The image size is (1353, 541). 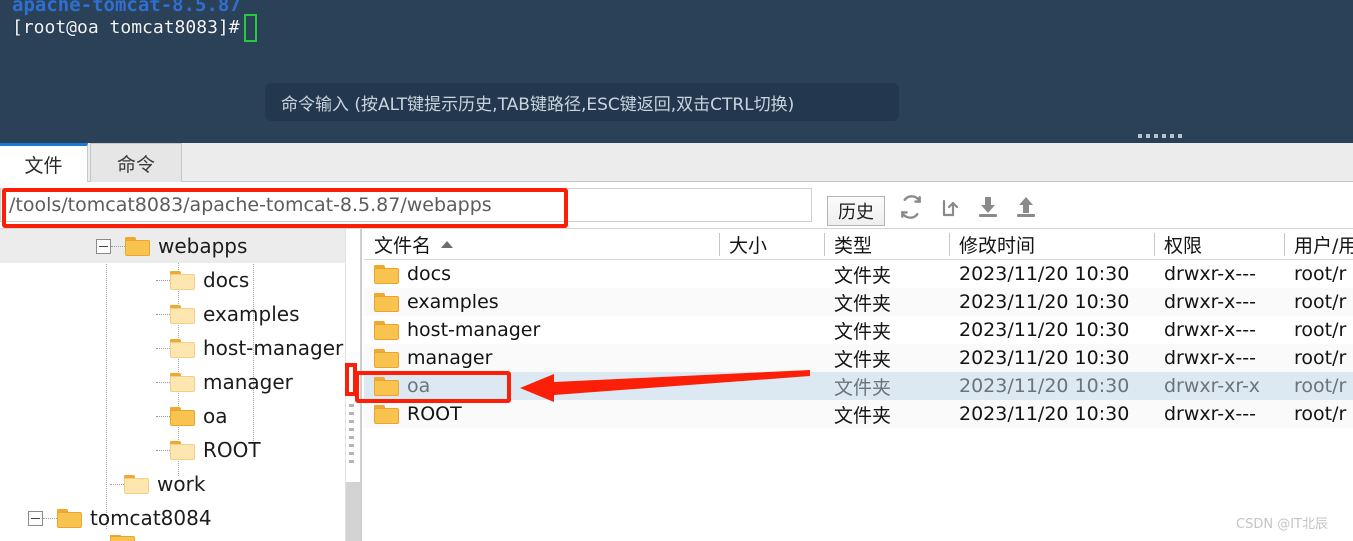 I want to click on column-header-label: 权限, so click(x=1183, y=245).